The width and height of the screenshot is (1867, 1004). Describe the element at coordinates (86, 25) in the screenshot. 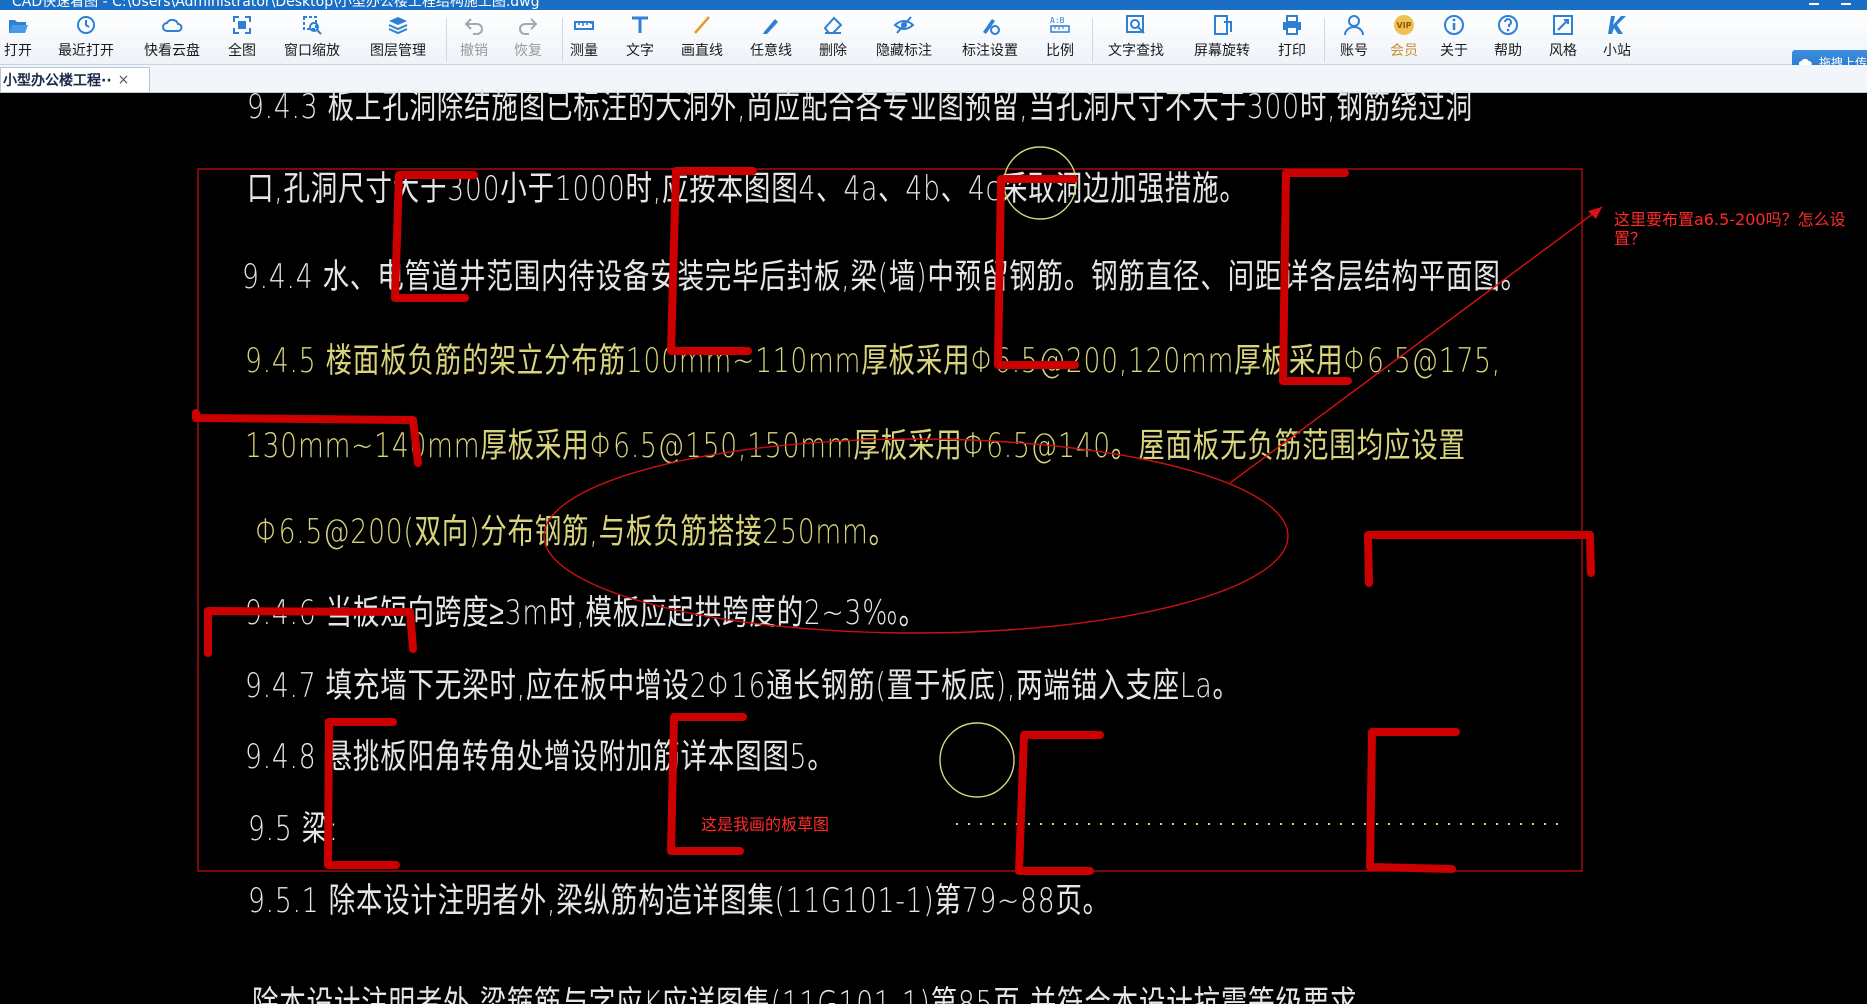

I see `recent-clock-icon` at that location.